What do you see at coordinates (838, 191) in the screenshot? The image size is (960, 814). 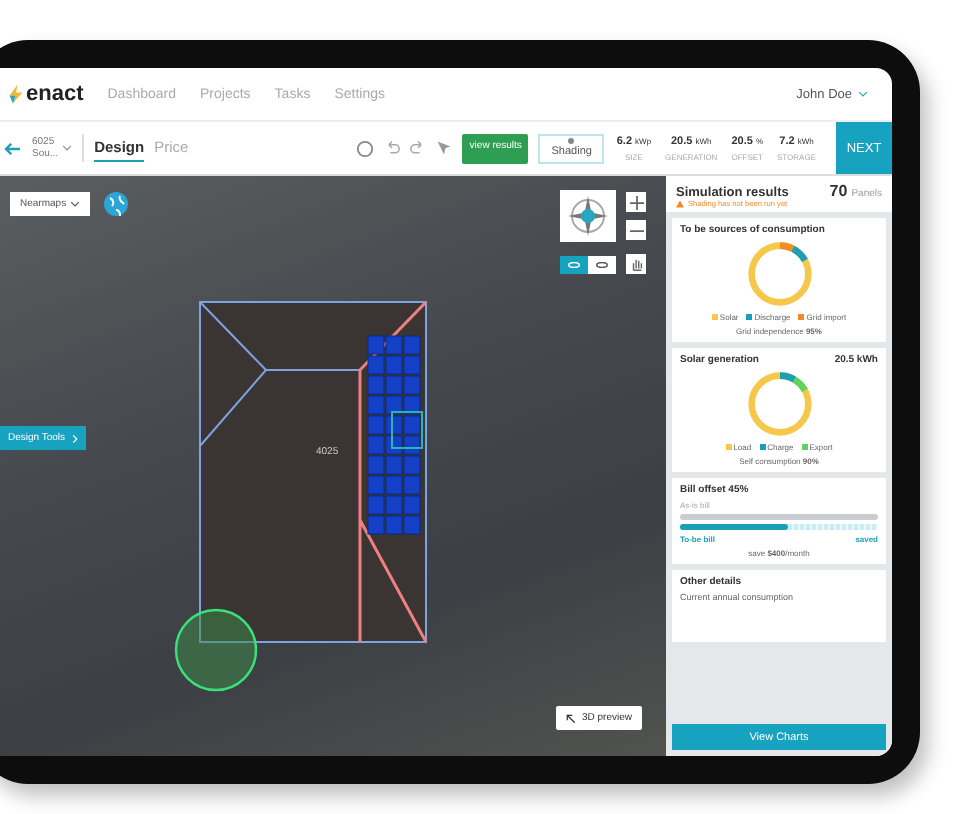 I see `panel-count: 70` at bounding box center [838, 191].